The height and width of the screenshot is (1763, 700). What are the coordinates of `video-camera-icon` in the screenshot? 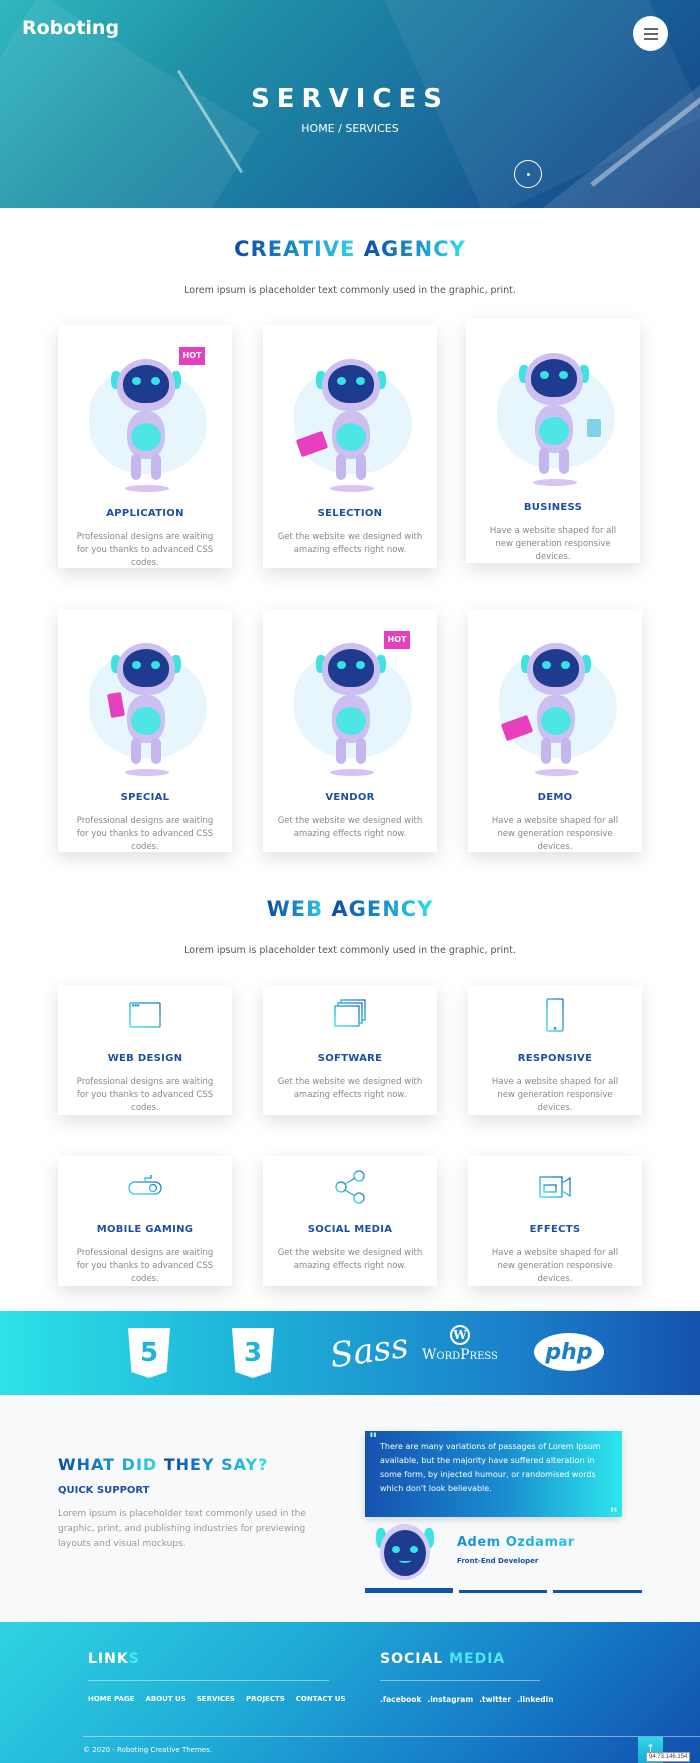 It's located at (555, 1180).